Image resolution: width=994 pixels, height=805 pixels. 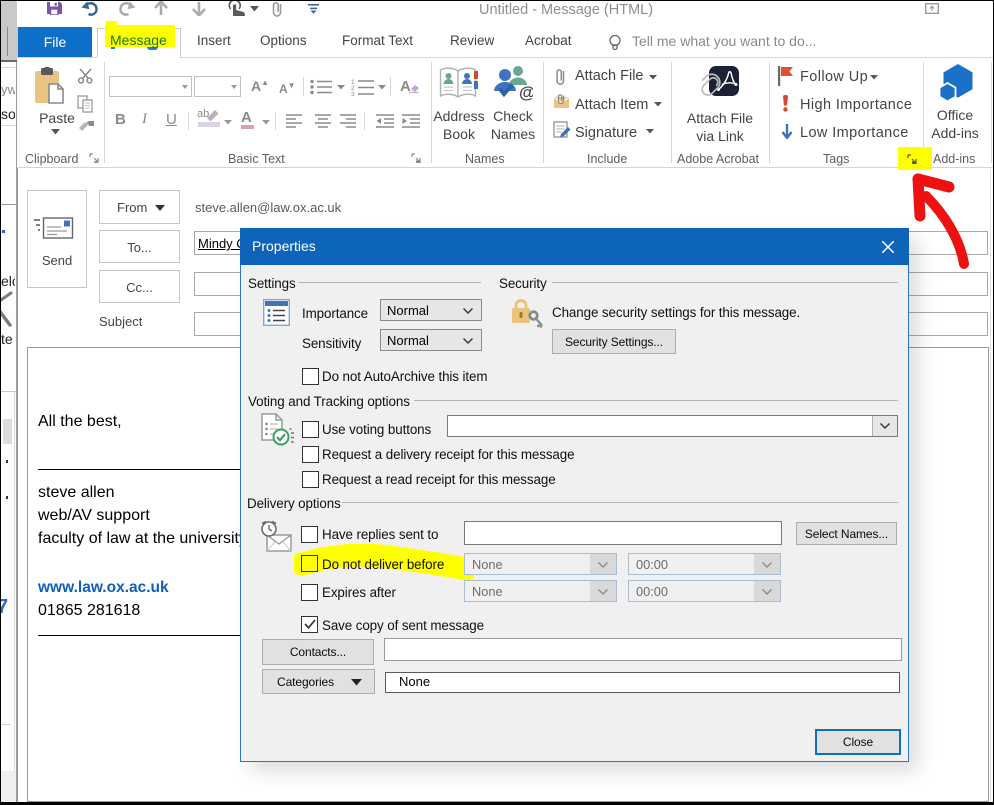 I want to click on svg-text: 3, so click(x=353, y=93).